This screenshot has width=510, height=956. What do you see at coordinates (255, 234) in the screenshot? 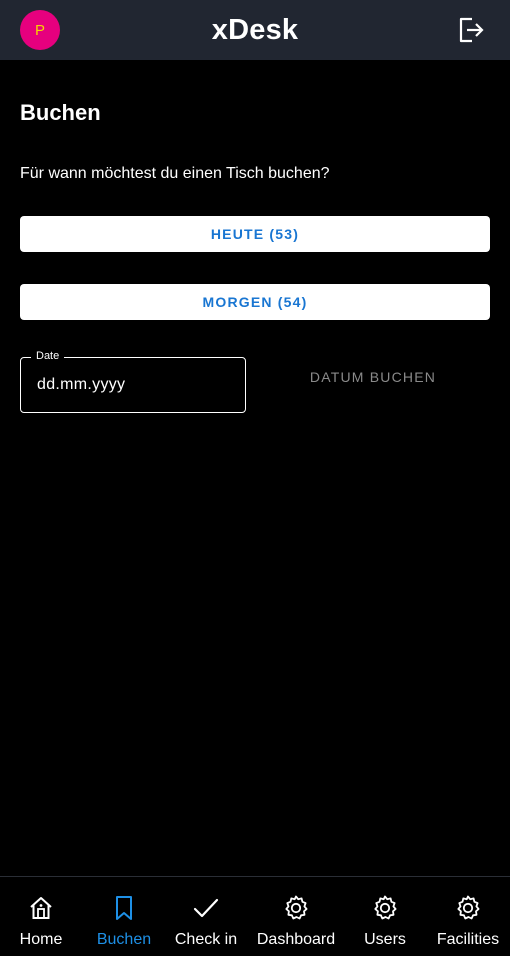
I see `today-button: HEUTE (53)` at bounding box center [255, 234].